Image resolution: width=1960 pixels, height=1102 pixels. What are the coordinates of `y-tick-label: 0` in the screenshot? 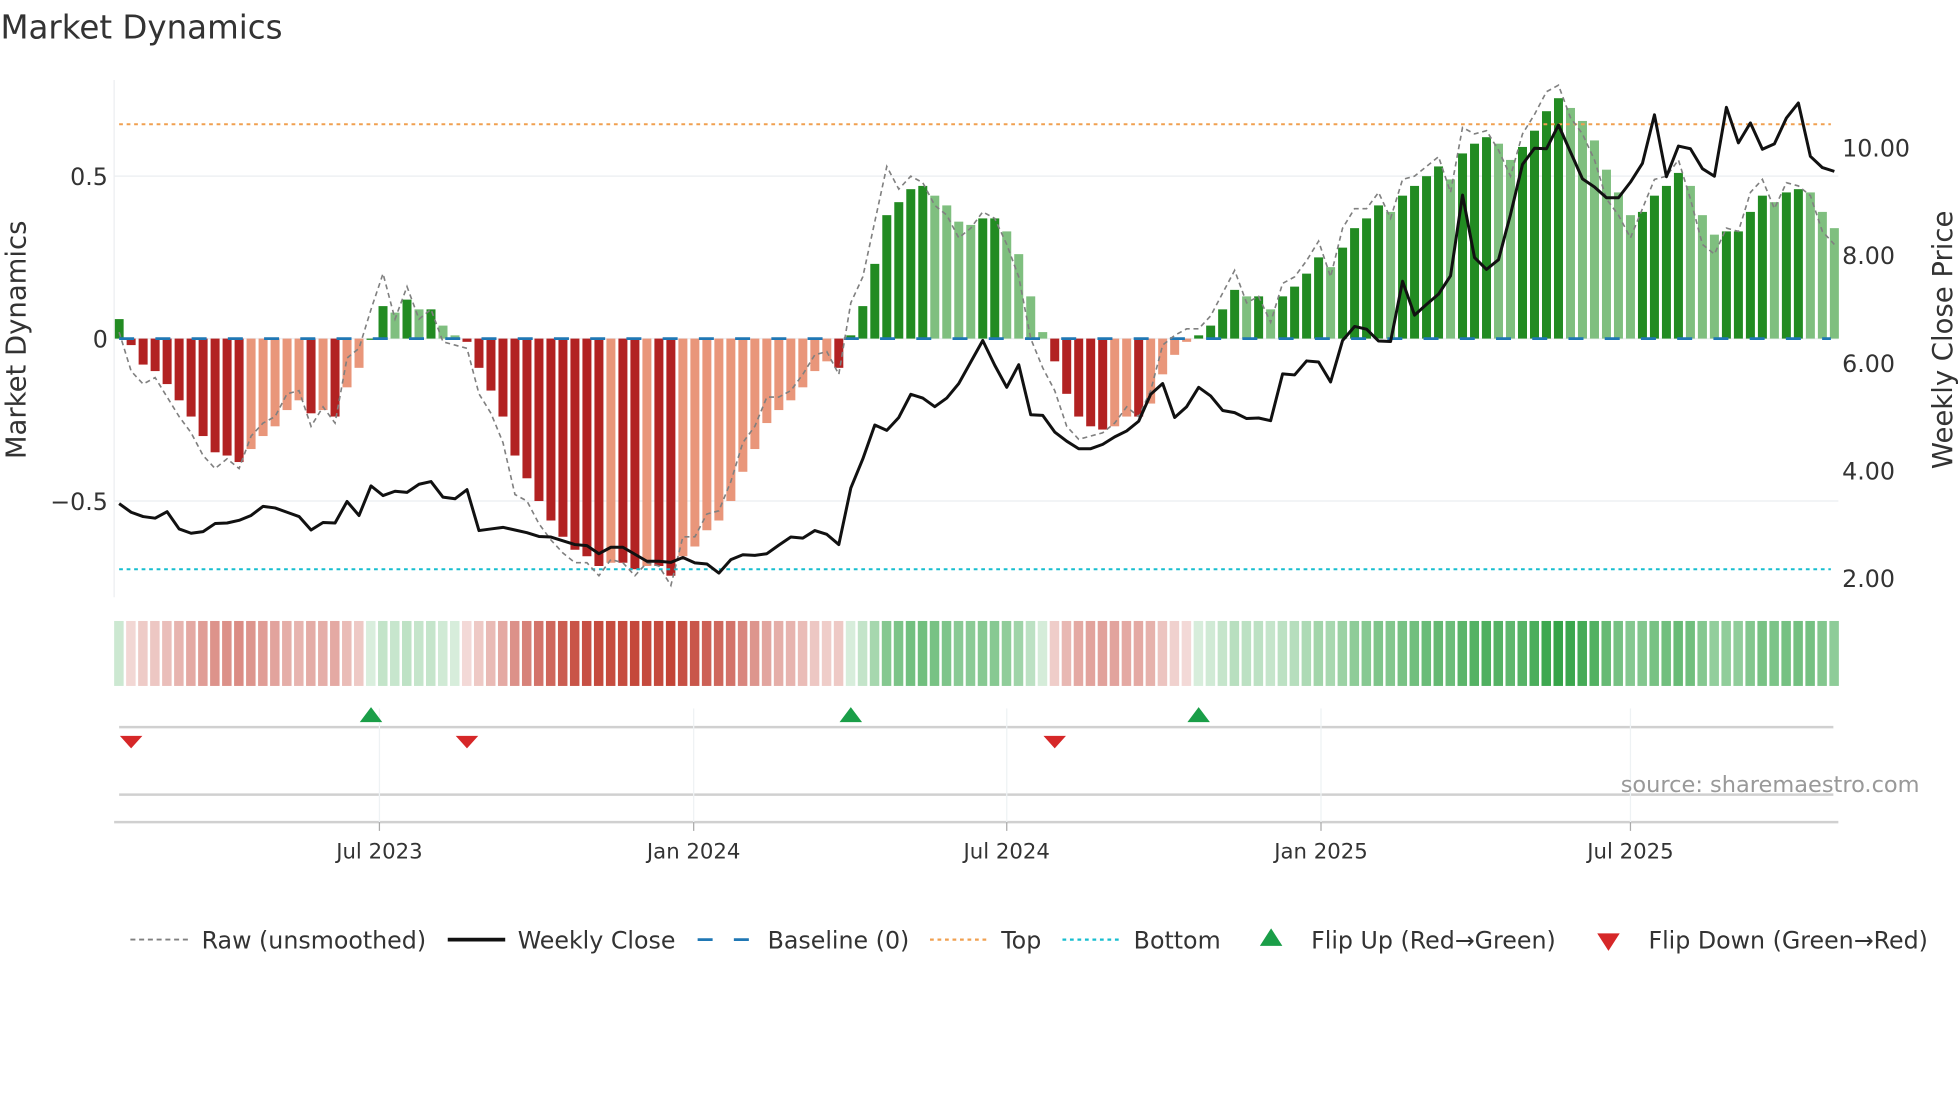 It's located at (100, 339).